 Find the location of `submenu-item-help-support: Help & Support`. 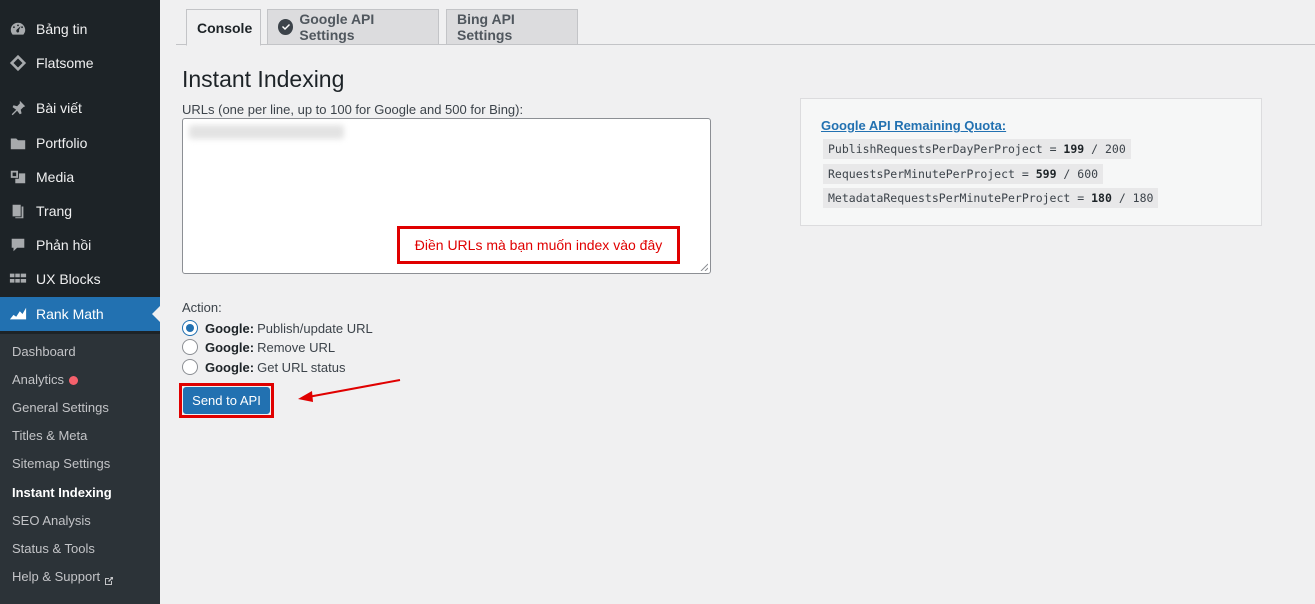

submenu-item-help-support: Help & Support is located at coordinates (63, 577).